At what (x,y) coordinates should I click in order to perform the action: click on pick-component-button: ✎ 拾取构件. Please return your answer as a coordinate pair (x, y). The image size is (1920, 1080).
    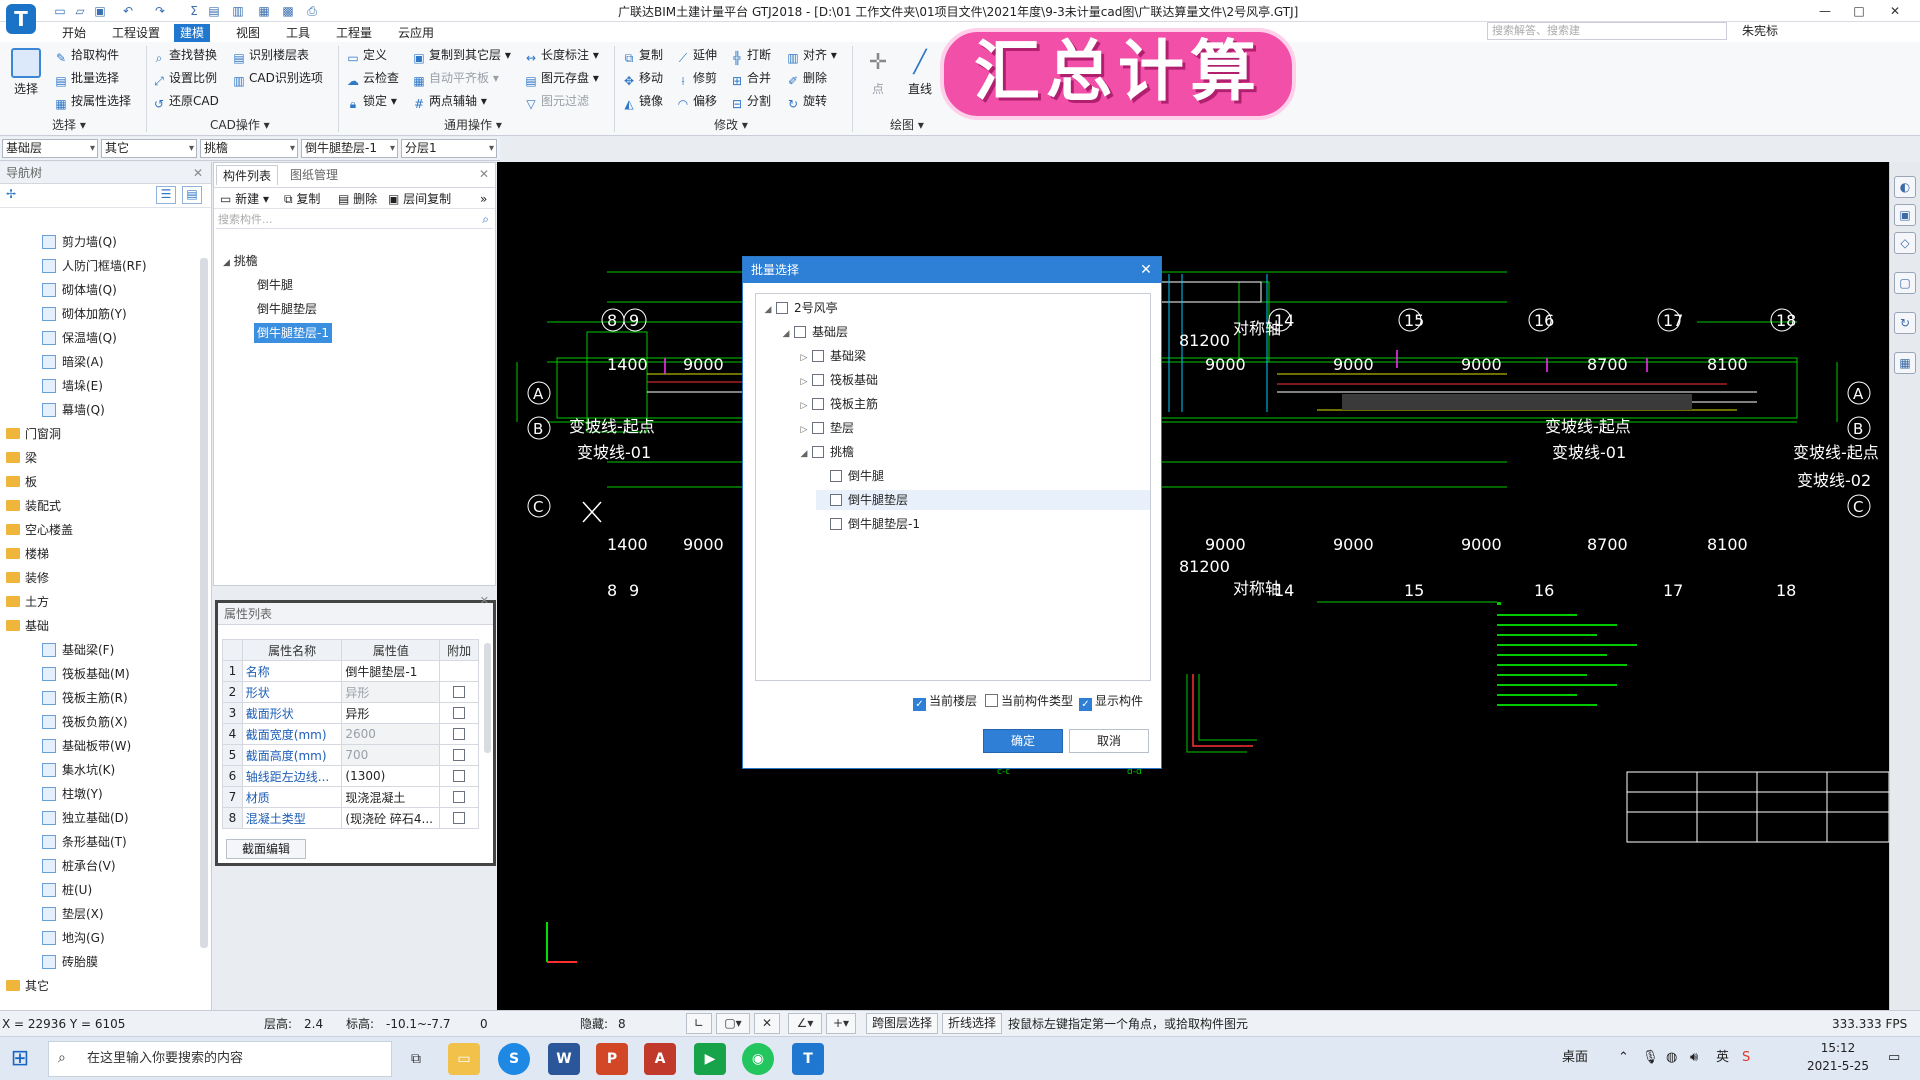
    Looking at the image, I should click on (86, 55).